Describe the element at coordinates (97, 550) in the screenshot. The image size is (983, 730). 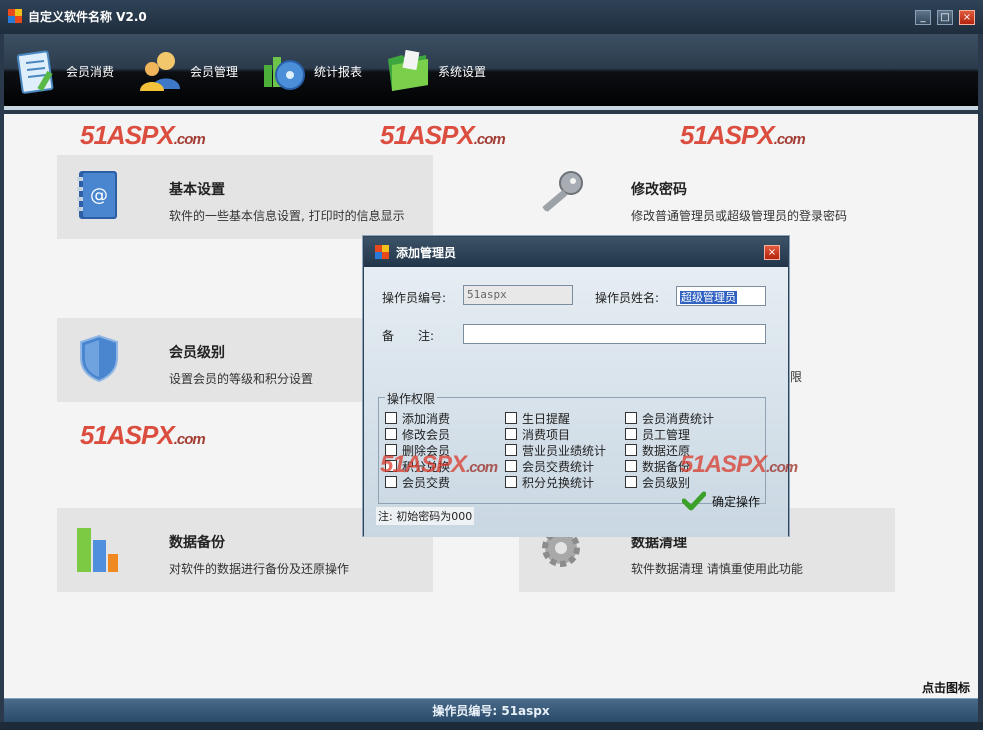
I see `bar-chart-icon` at that location.